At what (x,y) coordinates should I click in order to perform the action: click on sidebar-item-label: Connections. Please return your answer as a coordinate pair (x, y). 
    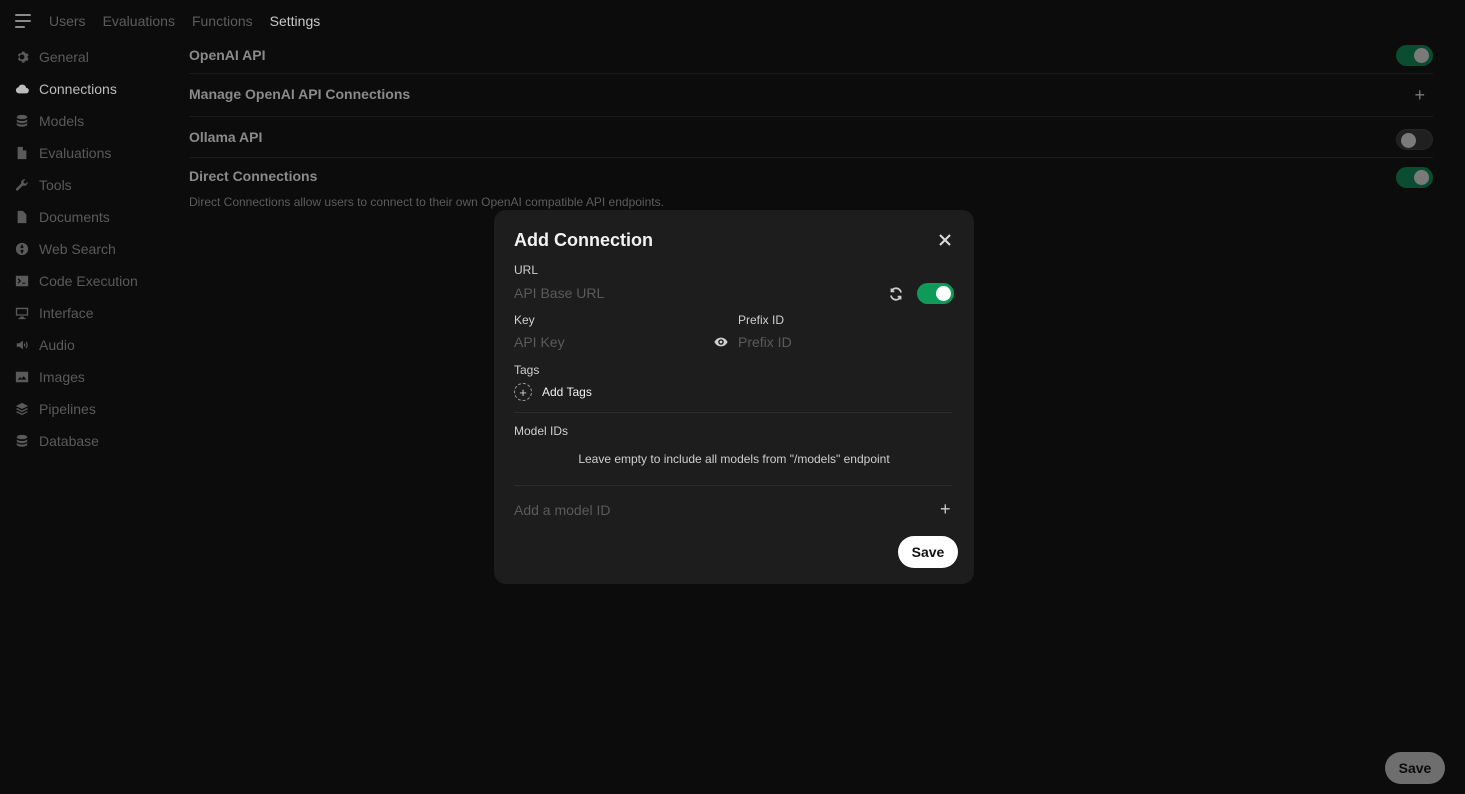
    Looking at the image, I should click on (78, 89).